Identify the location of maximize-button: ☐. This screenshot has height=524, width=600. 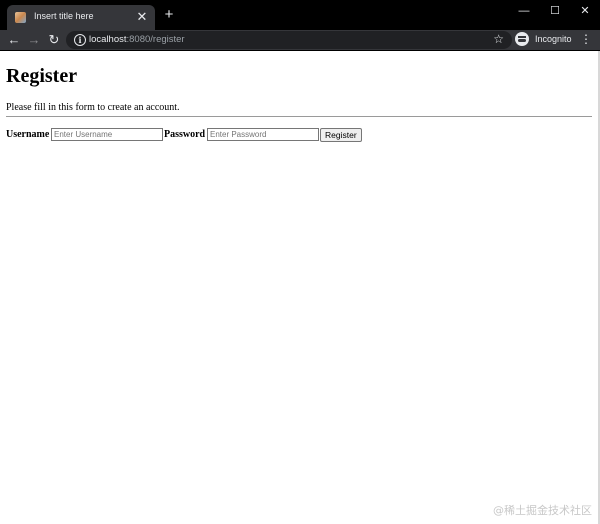
(555, 12).